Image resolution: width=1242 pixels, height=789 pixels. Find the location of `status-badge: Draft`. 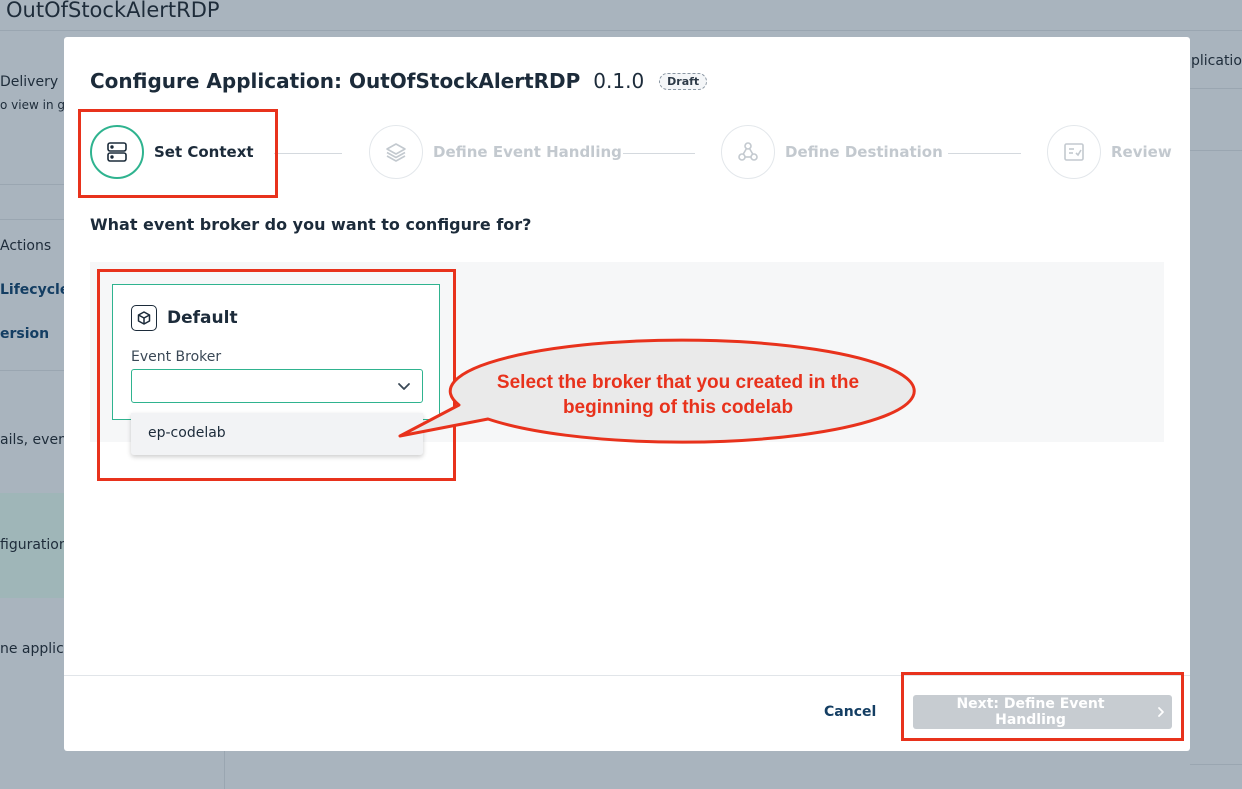

status-badge: Draft is located at coordinates (683, 81).